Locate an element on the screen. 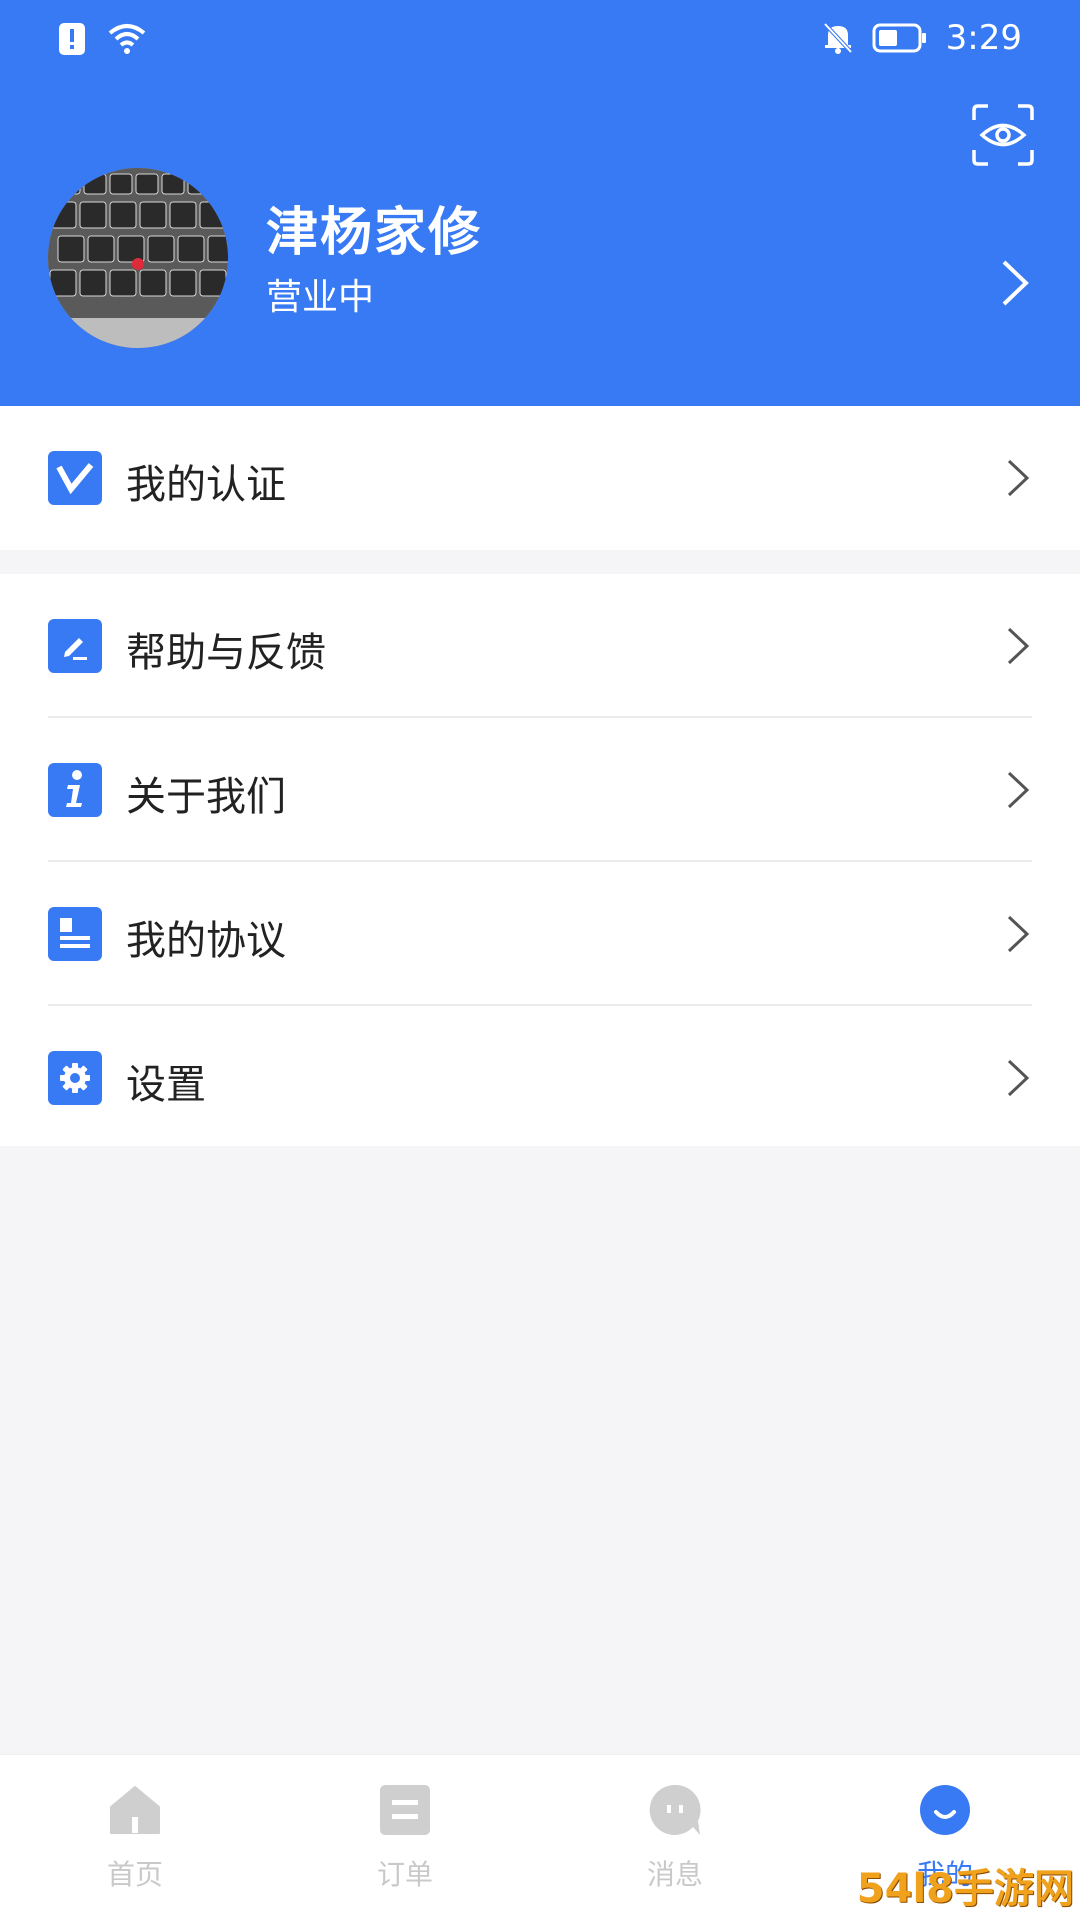 Image resolution: width=1080 pixels, height=1920 pixels. menu-item-help-feedback: 帮助与反馈 is located at coordinates (540, 646).